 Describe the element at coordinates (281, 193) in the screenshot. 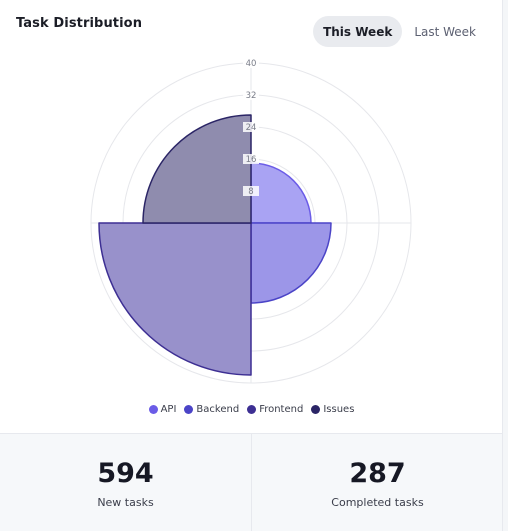

I see `segment-api` at that location.